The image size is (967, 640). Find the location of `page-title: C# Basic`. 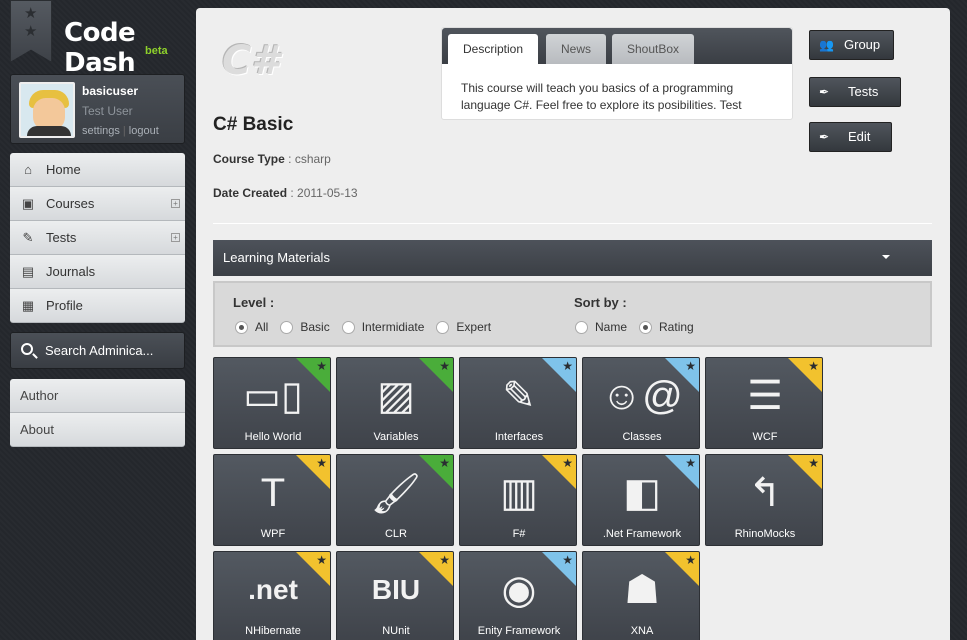

page-title: C# Basic is located at coordinates (253, 124).